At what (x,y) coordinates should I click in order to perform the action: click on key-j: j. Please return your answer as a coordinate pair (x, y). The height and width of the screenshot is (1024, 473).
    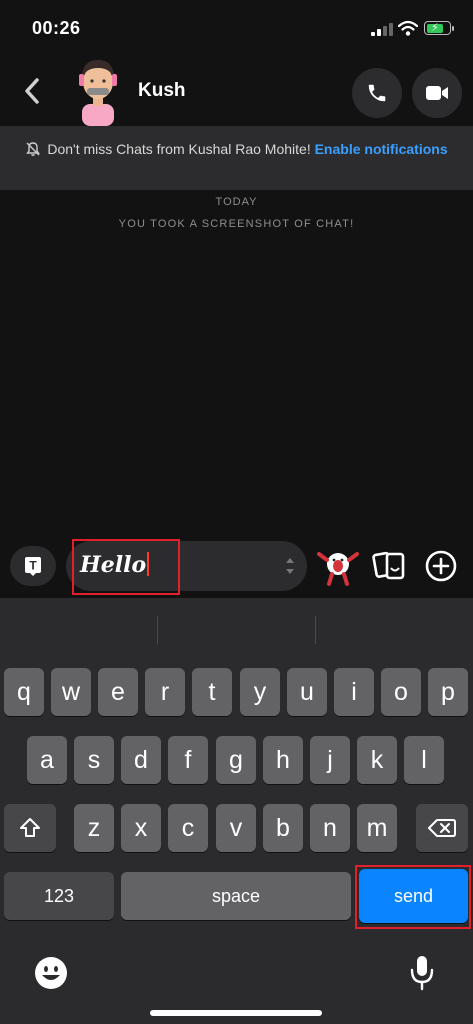
    Looking at the image, I should click on (330, 760).